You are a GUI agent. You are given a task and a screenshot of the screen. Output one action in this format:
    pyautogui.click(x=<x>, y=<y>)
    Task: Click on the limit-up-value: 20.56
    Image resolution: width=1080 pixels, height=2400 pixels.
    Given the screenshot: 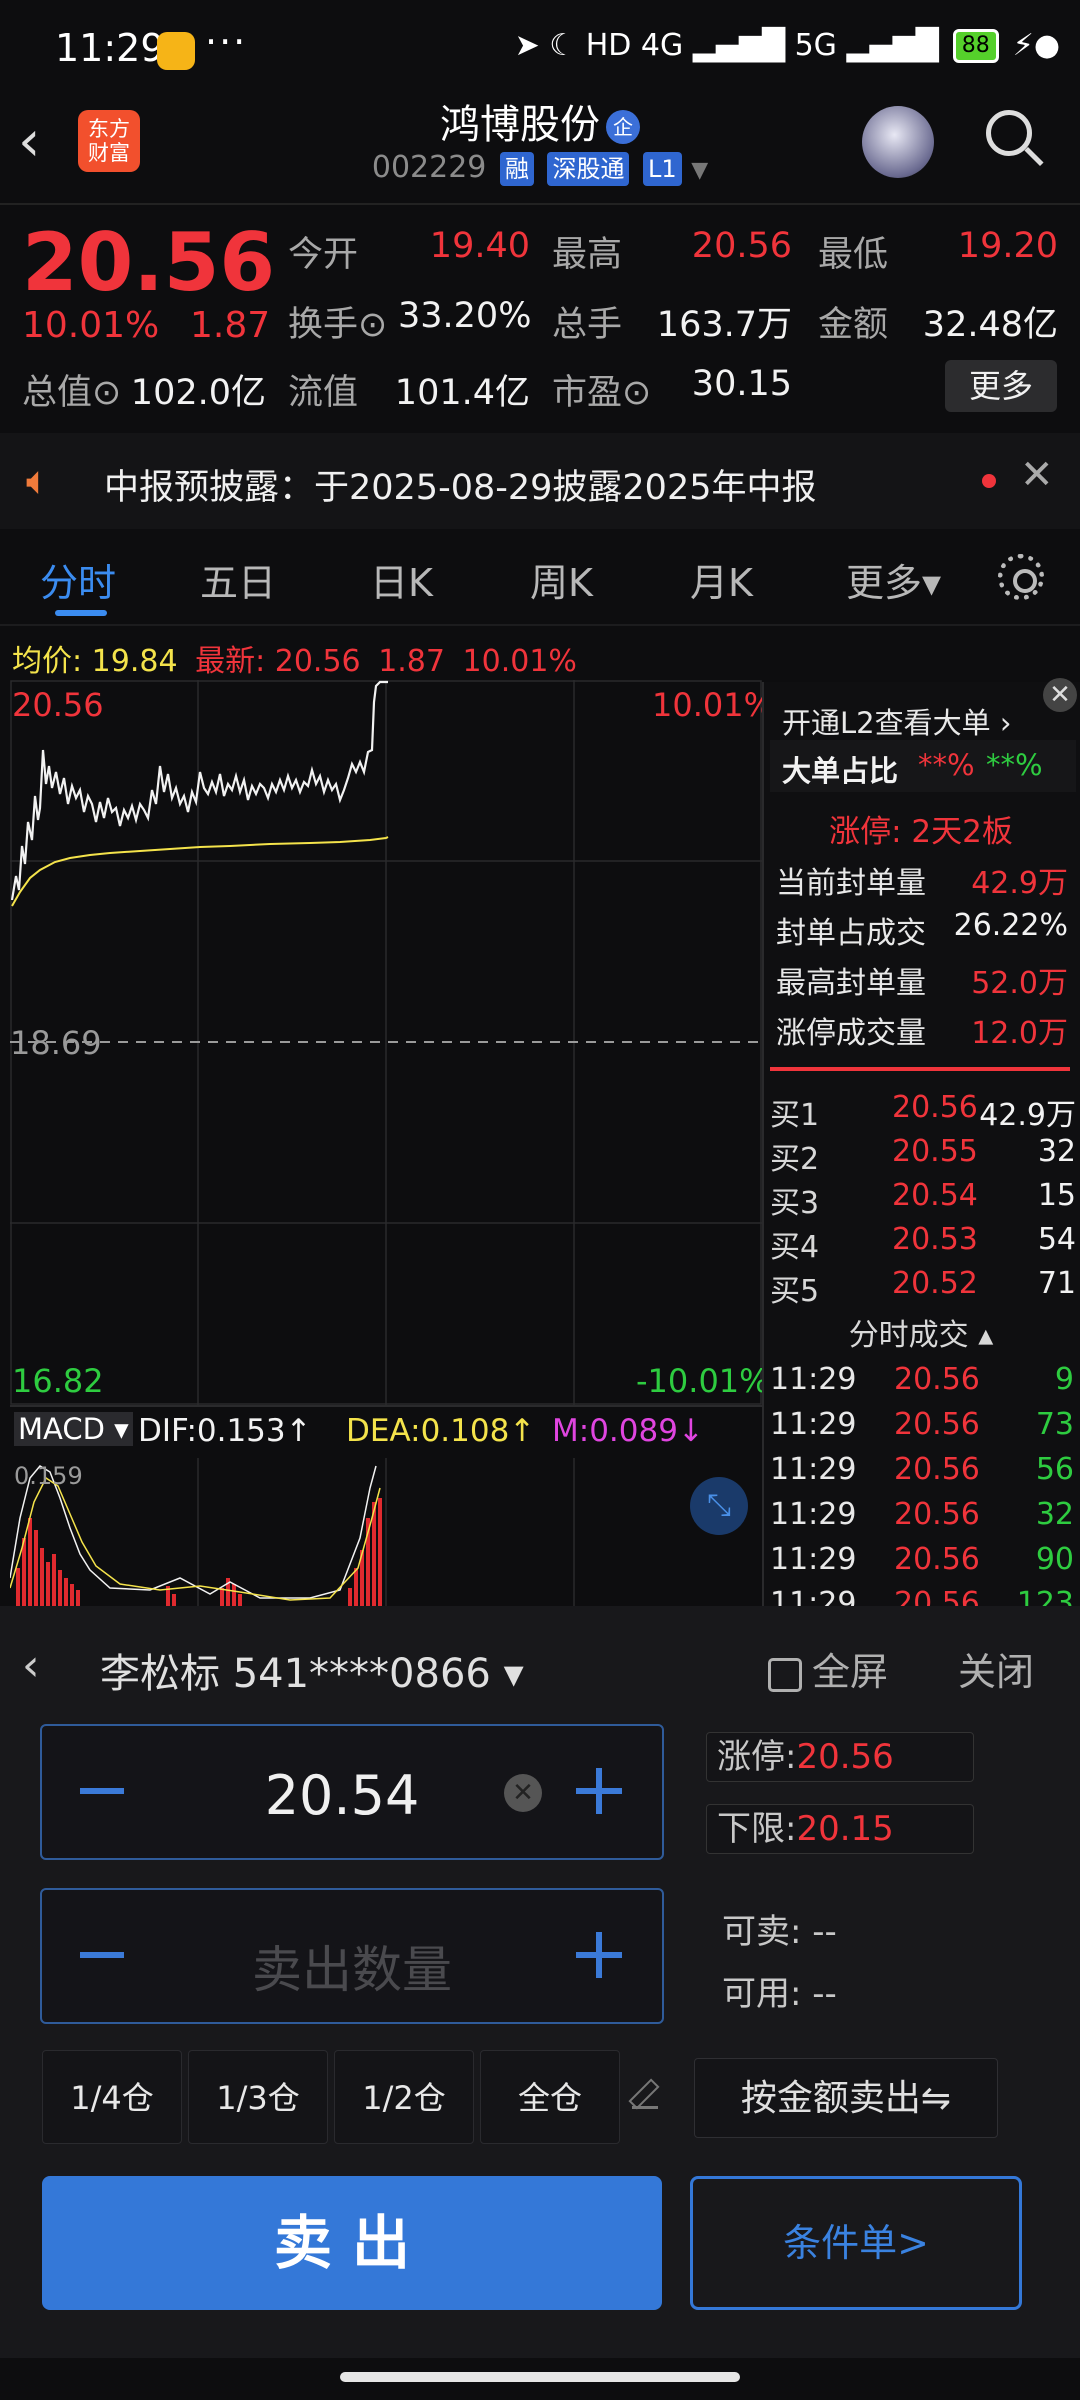 What is the action you would take?
    pyautogui.click(x=845, y=1757)
    